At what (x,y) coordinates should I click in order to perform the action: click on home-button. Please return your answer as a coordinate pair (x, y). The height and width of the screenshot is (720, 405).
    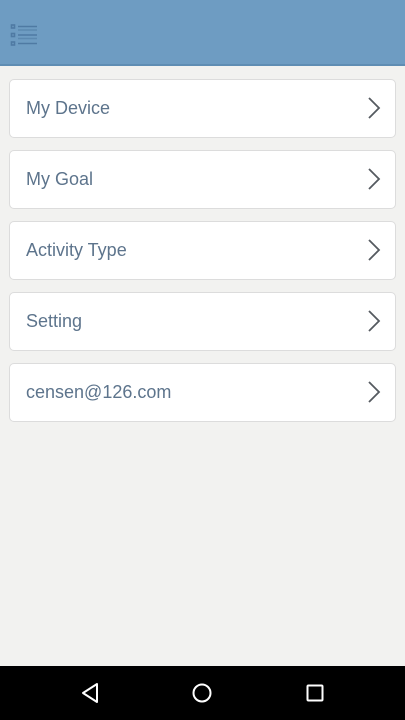
    Looking at the image, I should click on (202, 693).